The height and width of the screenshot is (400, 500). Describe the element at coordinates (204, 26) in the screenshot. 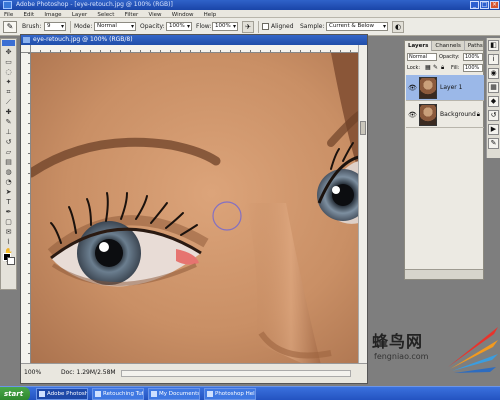

I see `flow-label: Flow:` at that location.